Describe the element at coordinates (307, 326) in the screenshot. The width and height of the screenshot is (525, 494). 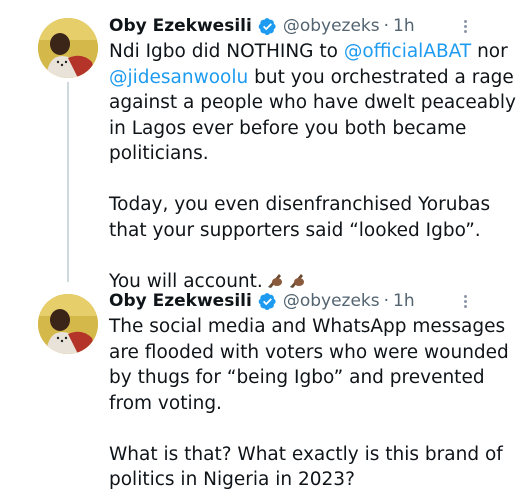
I see `tweet-line: The social media and WhatsApp messages` at that location.